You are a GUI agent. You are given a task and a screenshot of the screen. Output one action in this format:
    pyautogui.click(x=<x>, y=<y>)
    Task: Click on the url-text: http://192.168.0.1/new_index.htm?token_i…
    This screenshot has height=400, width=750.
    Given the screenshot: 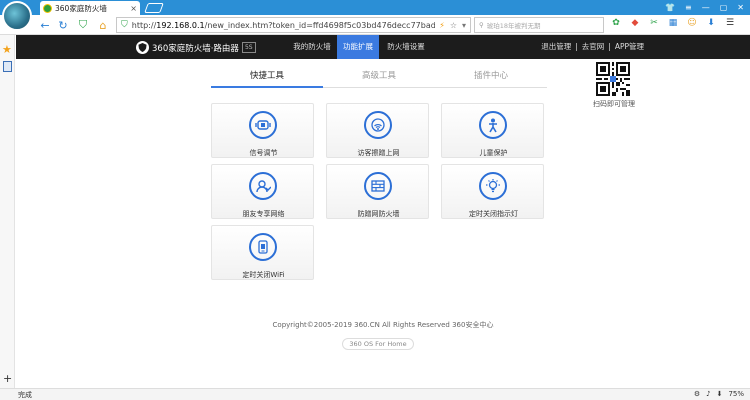 What is the action you would take?
    pyautogui.click(x=283, y=25)
    